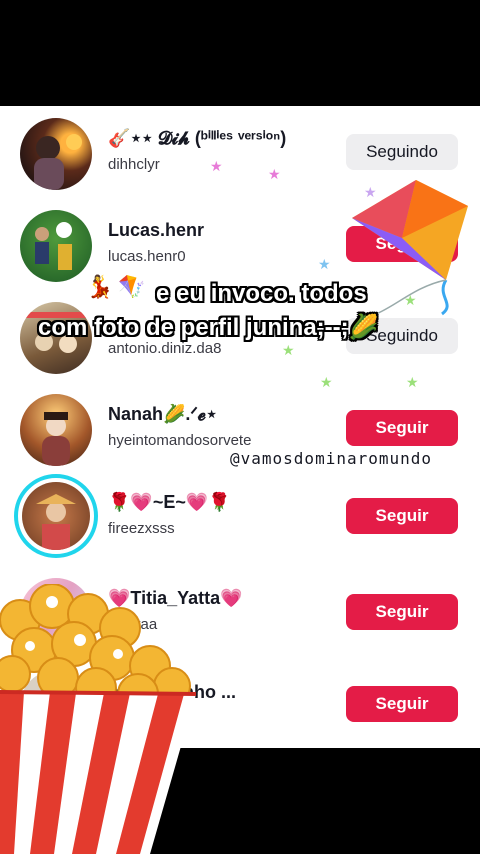 The height and width of the screenshot is (854, 480). Describe the element at coordinates (197, 138) in the screenshot. I see `username-display: 🎸⋆⋆ 𝓓𝓲𝓱 (ᵇⁱˡˡⁱᵉˢ ᵛᵉʳˢⁱᵒⁿ)` at that location.